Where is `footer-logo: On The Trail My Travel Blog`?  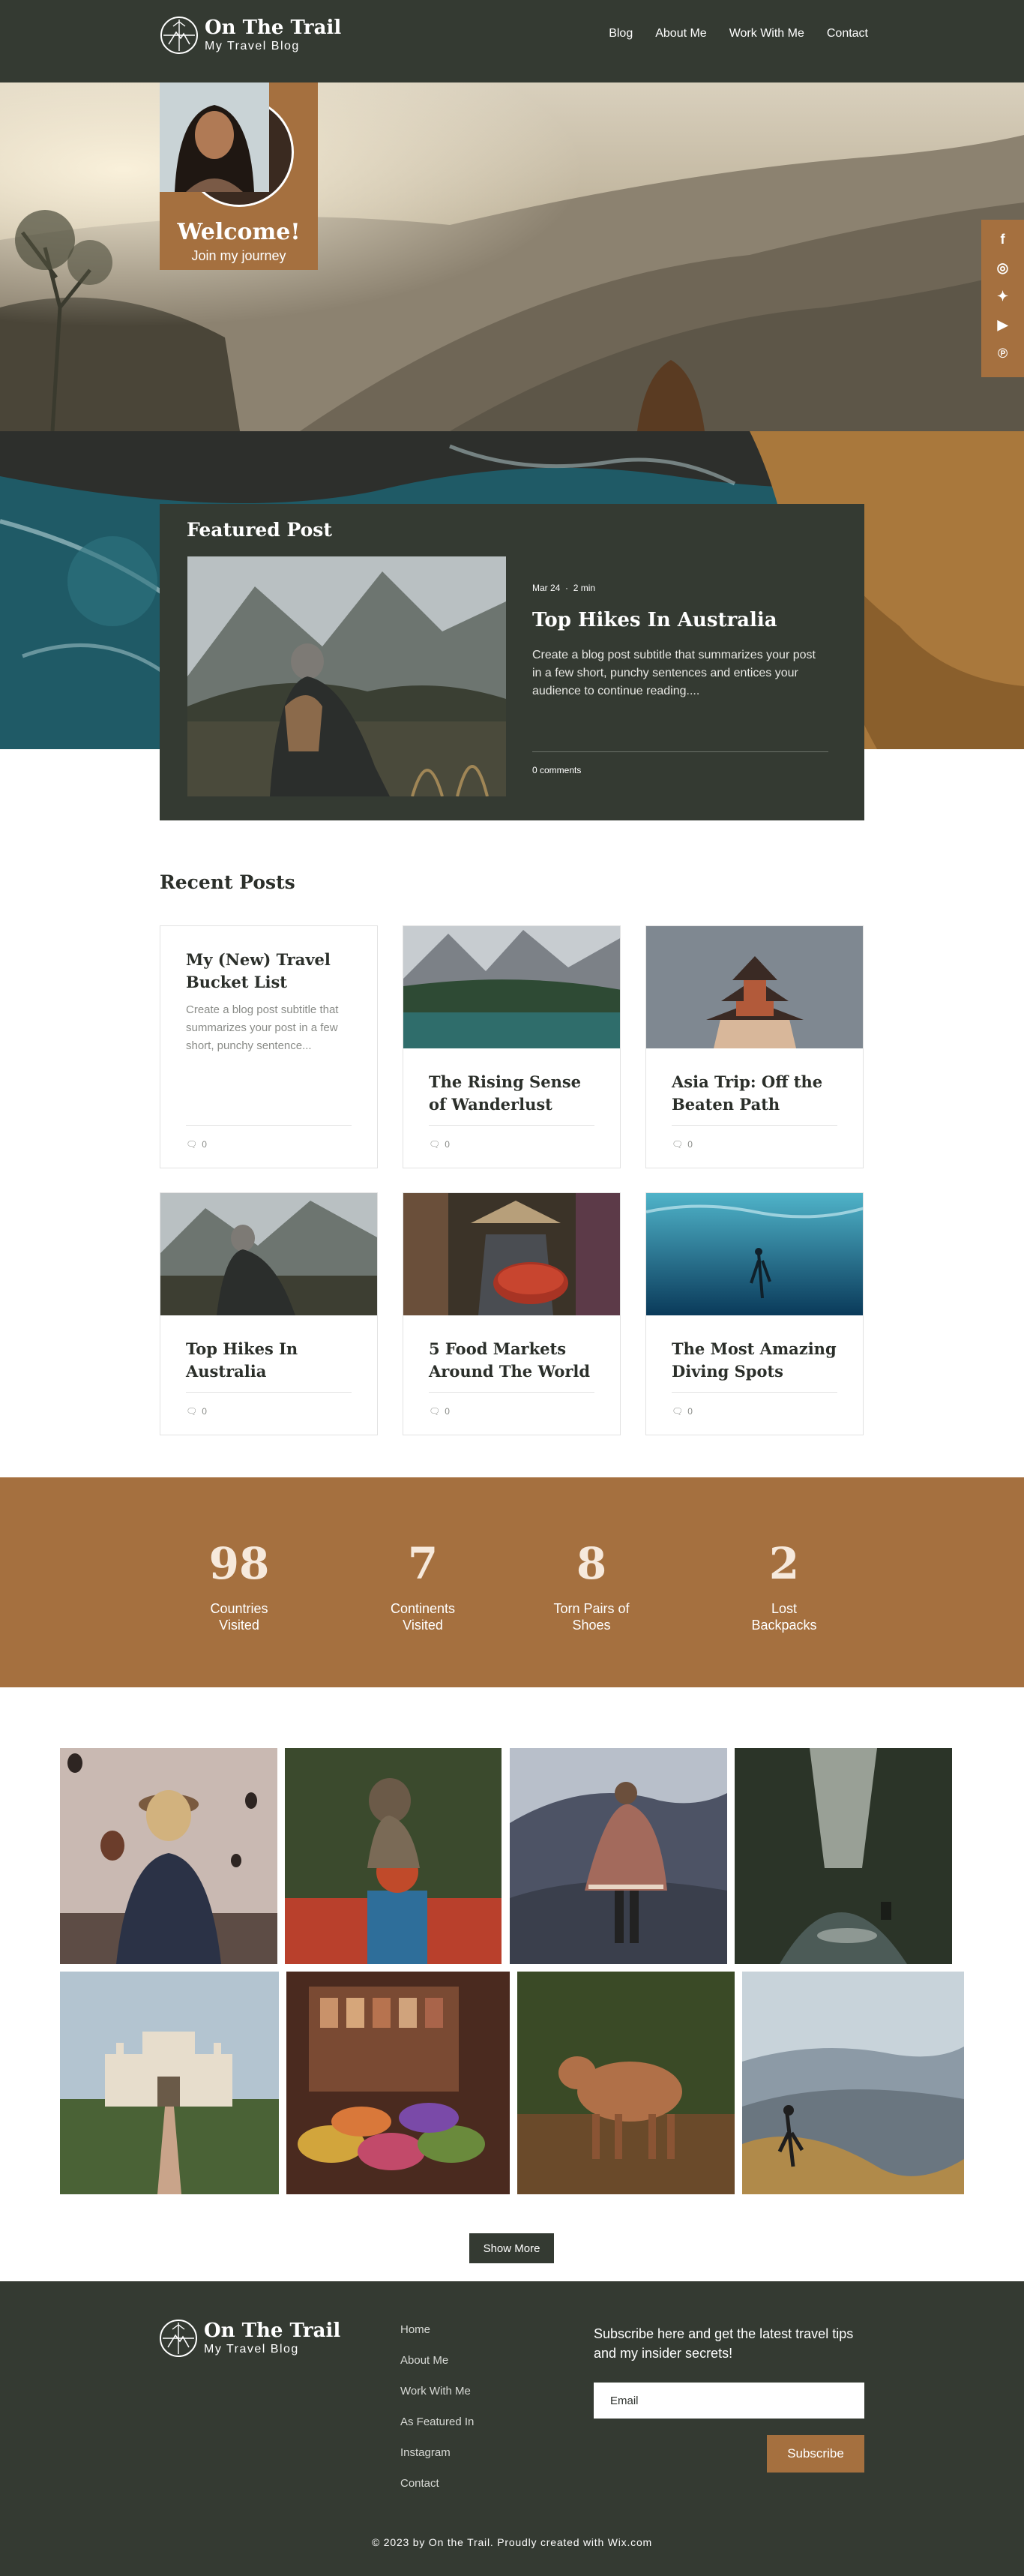 footer-logo: On The Trail My Travel Blog is located at coordinates (249, 2339).